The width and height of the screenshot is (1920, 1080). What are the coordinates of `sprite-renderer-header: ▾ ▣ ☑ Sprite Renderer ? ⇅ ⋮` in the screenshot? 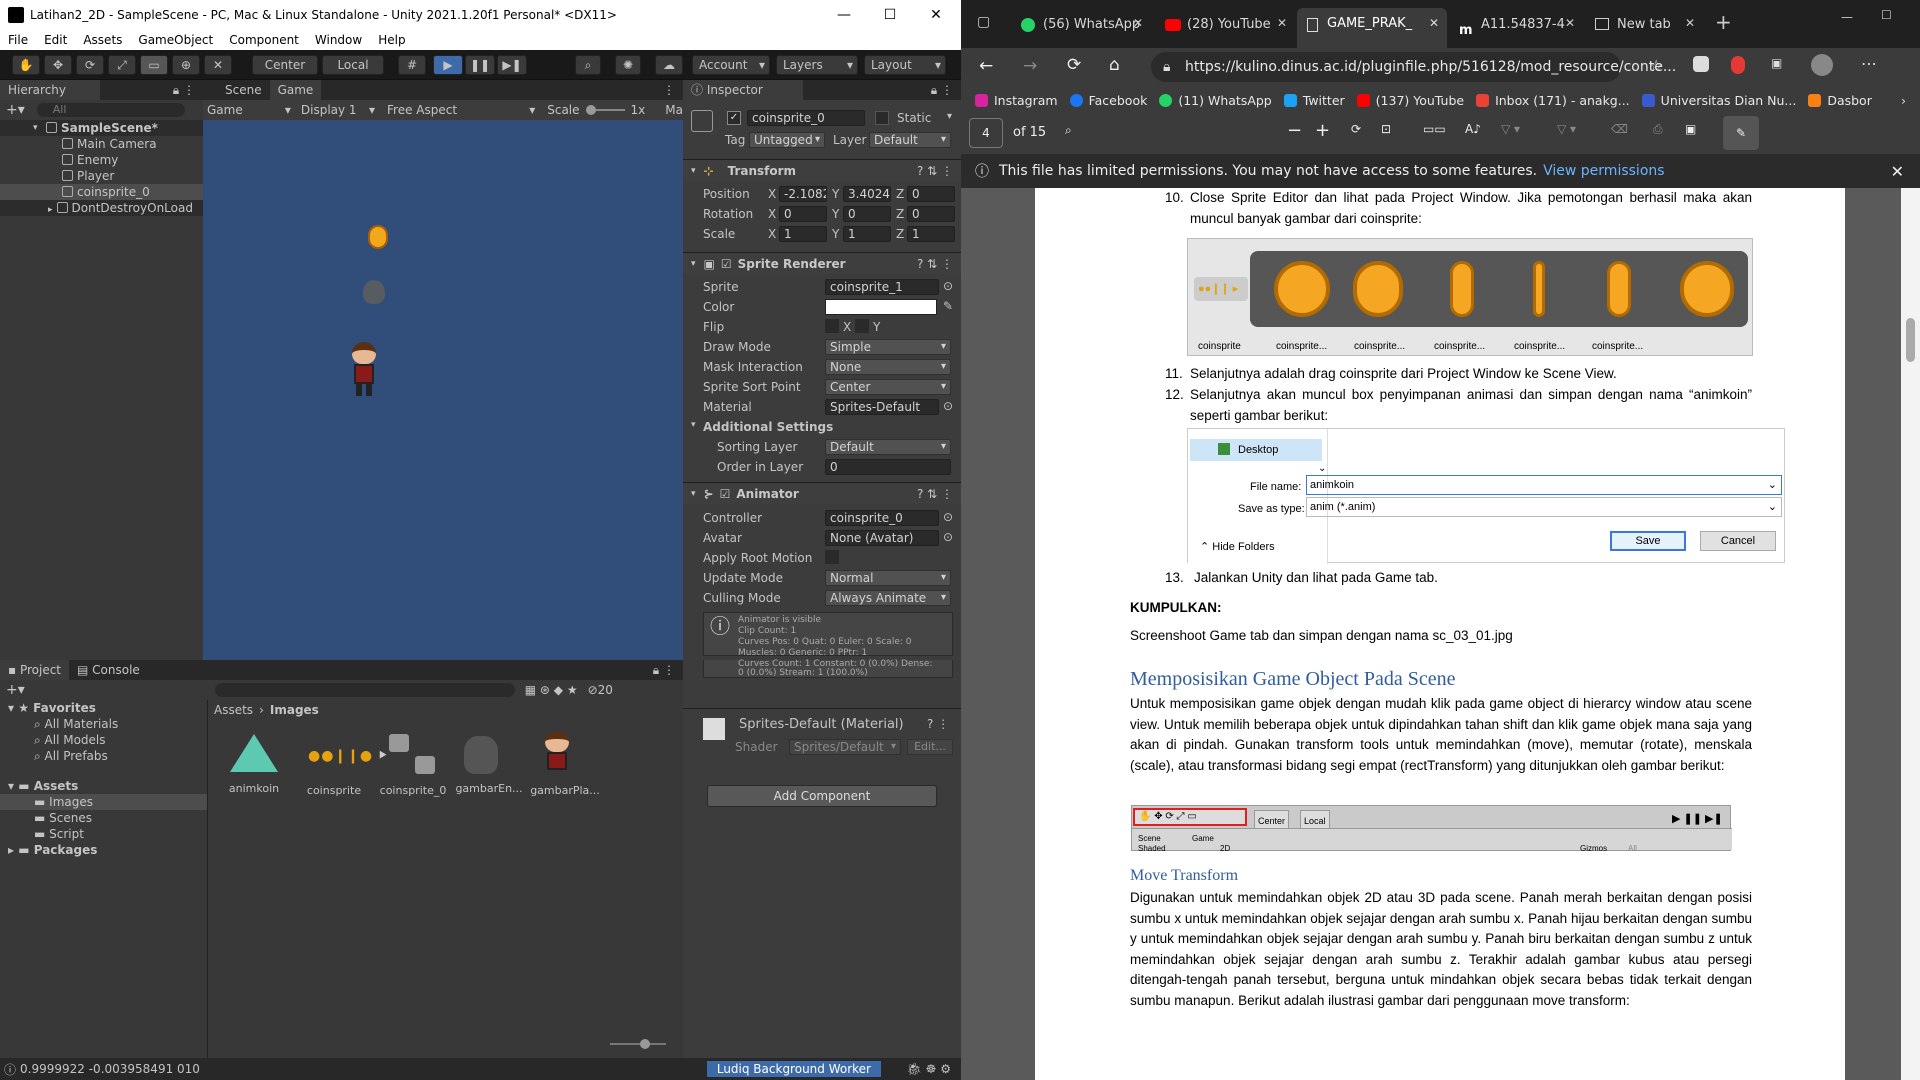 It's located at (822, 263).